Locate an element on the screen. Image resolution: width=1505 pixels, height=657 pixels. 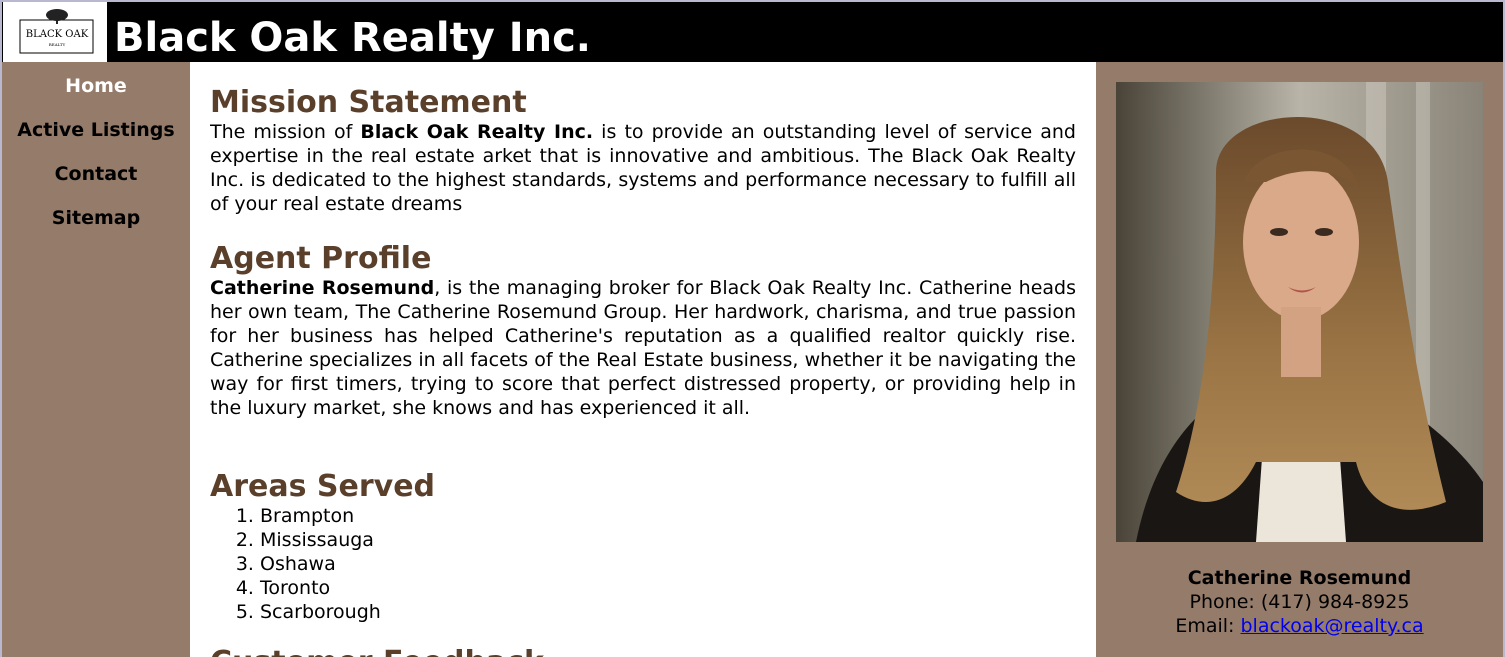
agent-phone: Phone: (417) 984-8925 is located at coordinates (1299, 602).